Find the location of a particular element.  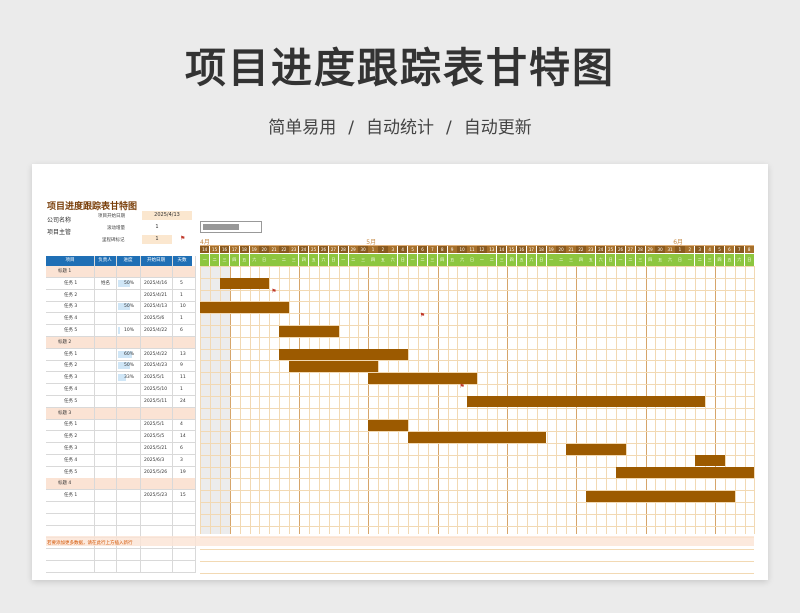

task-start: 2025/4/23 is located at coordinates (156, 366).